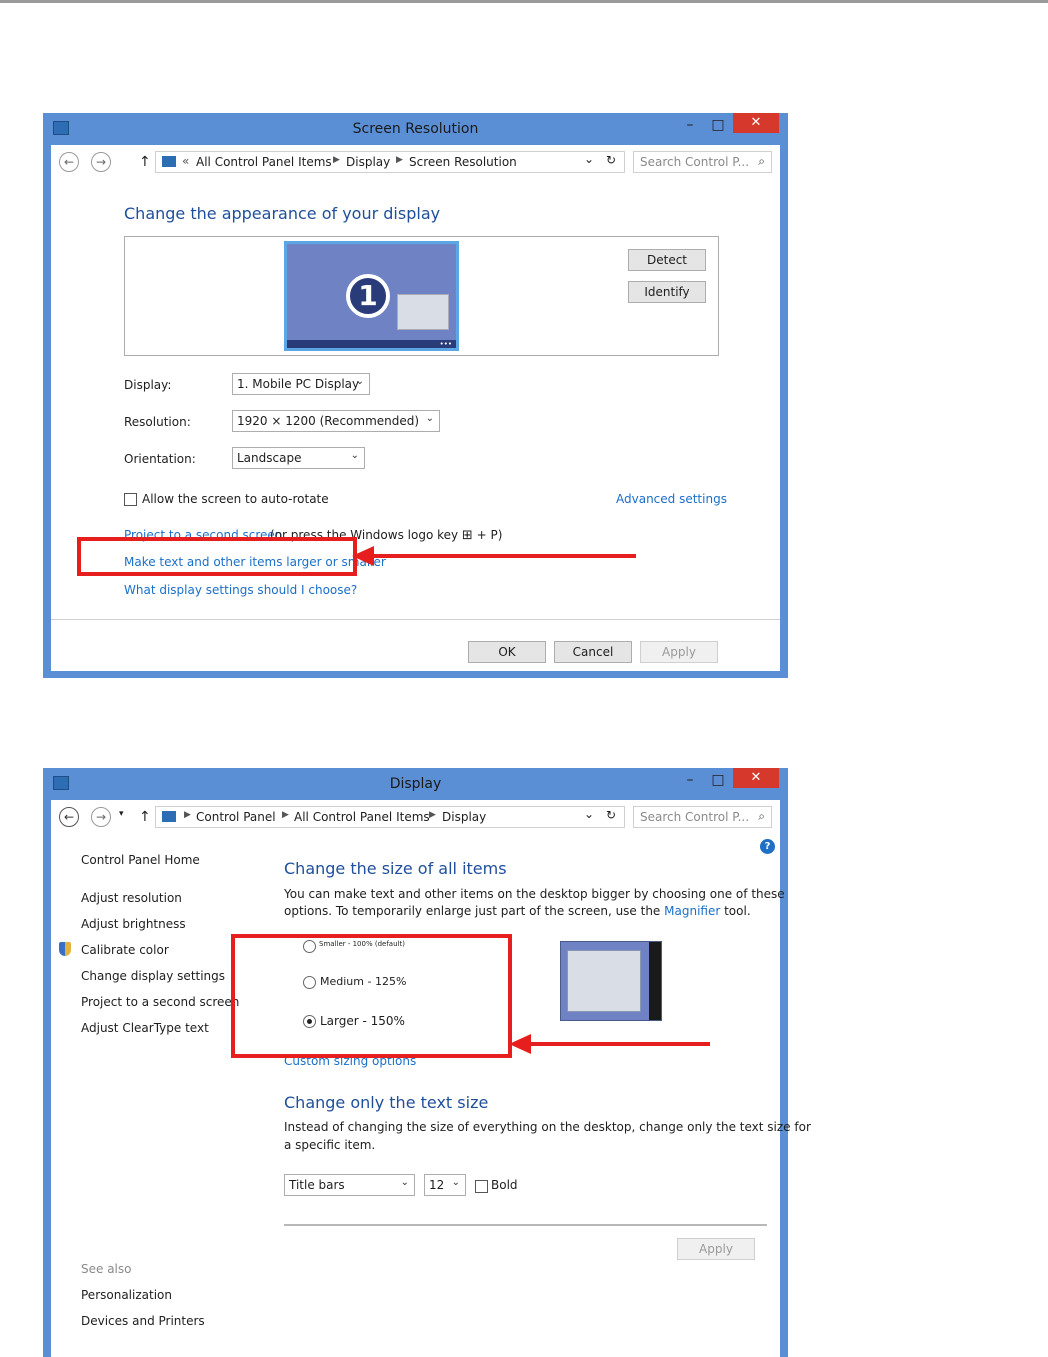  What do you see at coordinates (445, 1185) in the screenshot?
I see `text-size-select: 12 ⌄` at bounding box center [445, 1185].